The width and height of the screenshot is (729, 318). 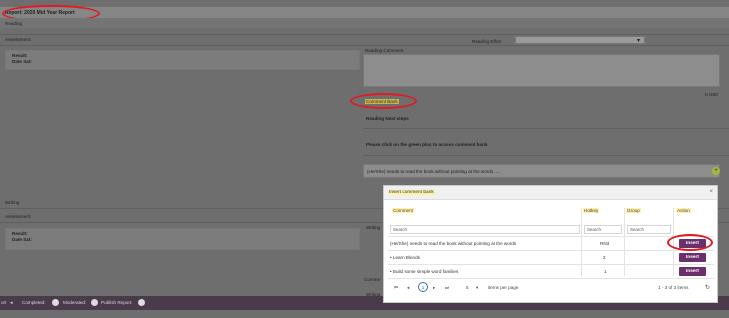 What do you see at coordinates (711, 94) in the screenshot?
I see `reading-char-count: 0 /400` at bounding box center [711, 94].